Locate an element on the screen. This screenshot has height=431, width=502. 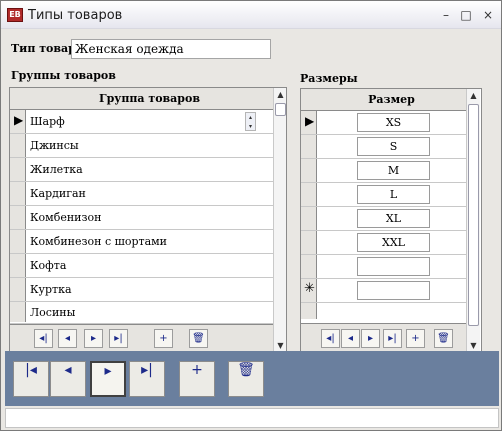
groups-label: Группы товаров is located at coordinates (63, 75).